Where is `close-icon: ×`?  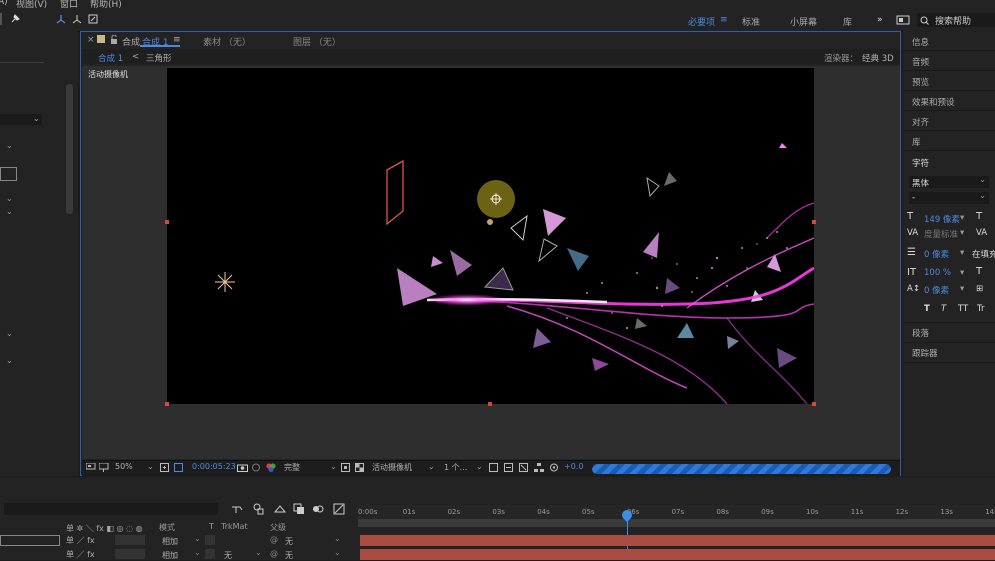 close-icon: × is located at coordinates (91, 40).